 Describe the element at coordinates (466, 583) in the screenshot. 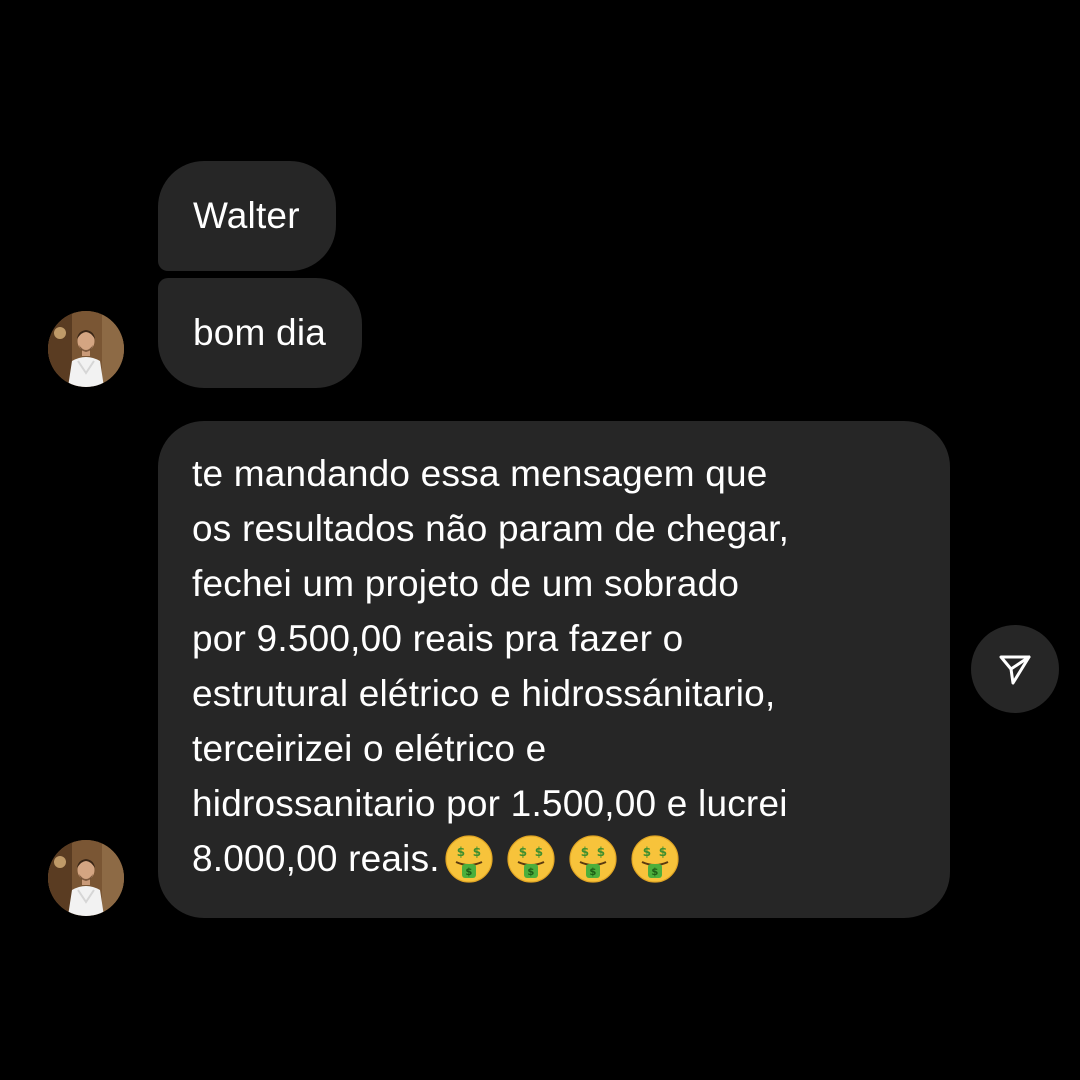

I see `message-line: fechei um projeto de um sobrado` at that location.